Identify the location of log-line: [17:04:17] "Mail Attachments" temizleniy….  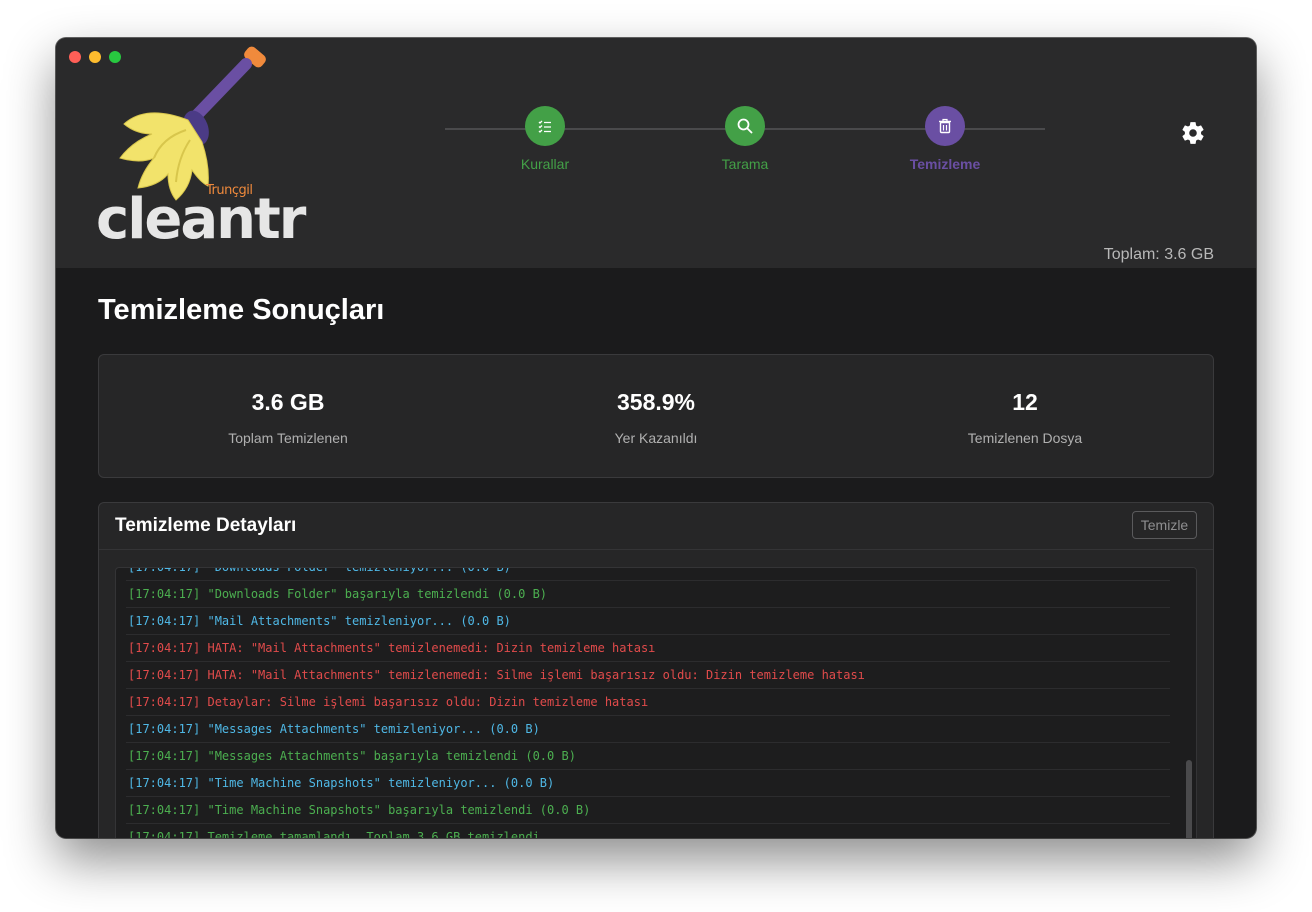
(648, 621).